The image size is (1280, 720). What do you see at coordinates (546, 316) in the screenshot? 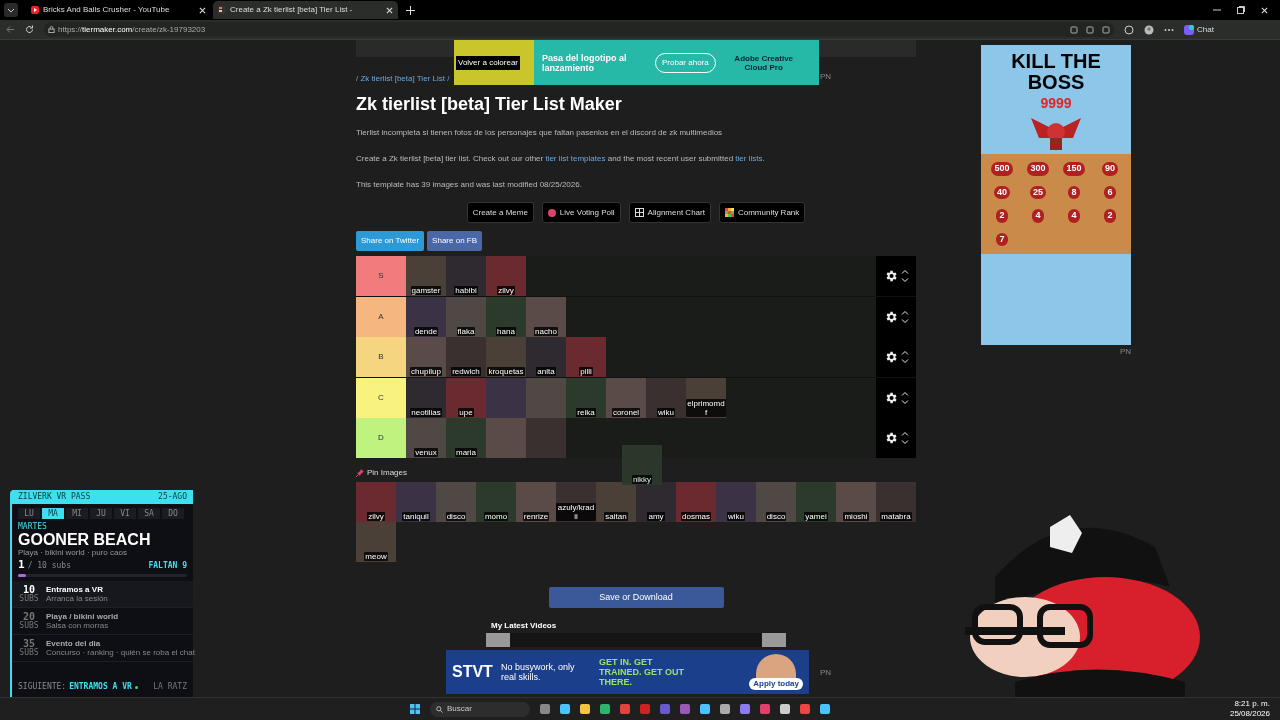
I see `photo-placeholder: nacho` at bounding box center [546, 316].